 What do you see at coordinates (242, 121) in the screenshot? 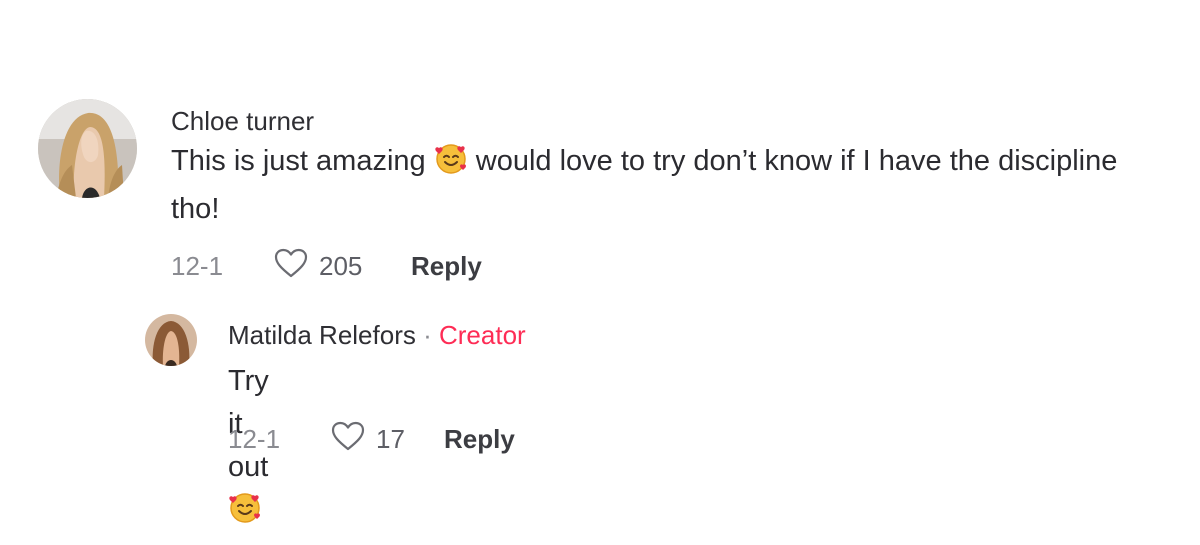
I see `comment-username: Chloe turner` at bounding box center [242, 121].